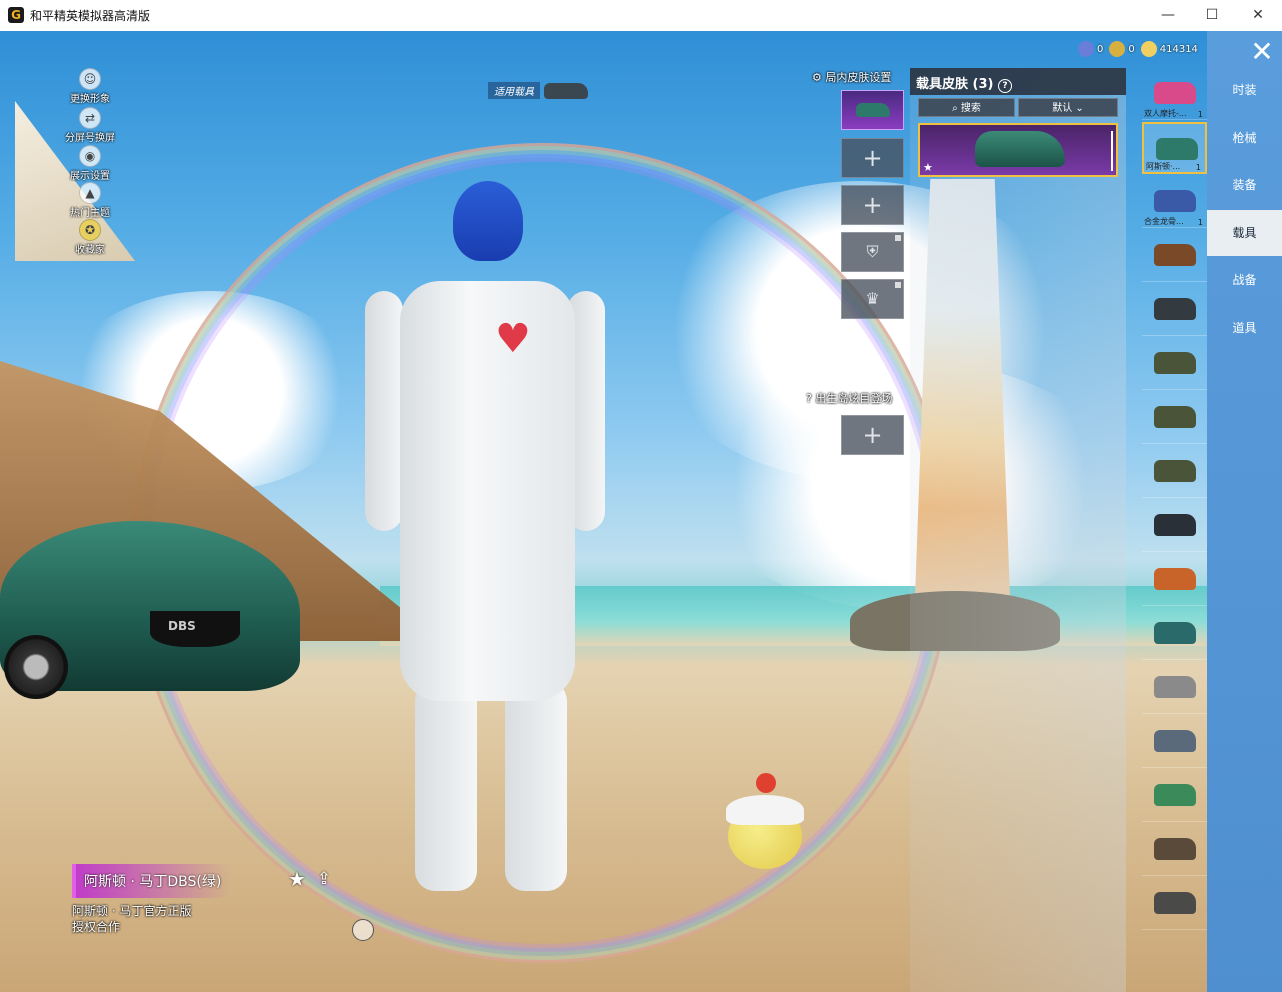 The width and height of the screenshot is (1282, 992). Describe the element at coordinates (1100, 49) in the screenshot. I see `premium-coin-value: 0` at that location.